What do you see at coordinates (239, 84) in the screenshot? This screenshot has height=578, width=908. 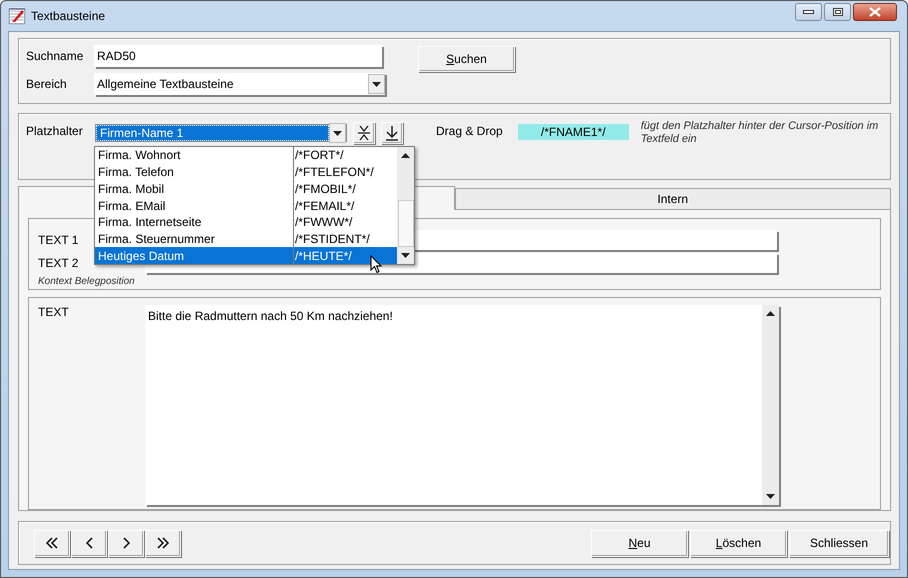 I see `category-dropdown: Allgemeine Textbausteine` at bounding box center [239, 84].